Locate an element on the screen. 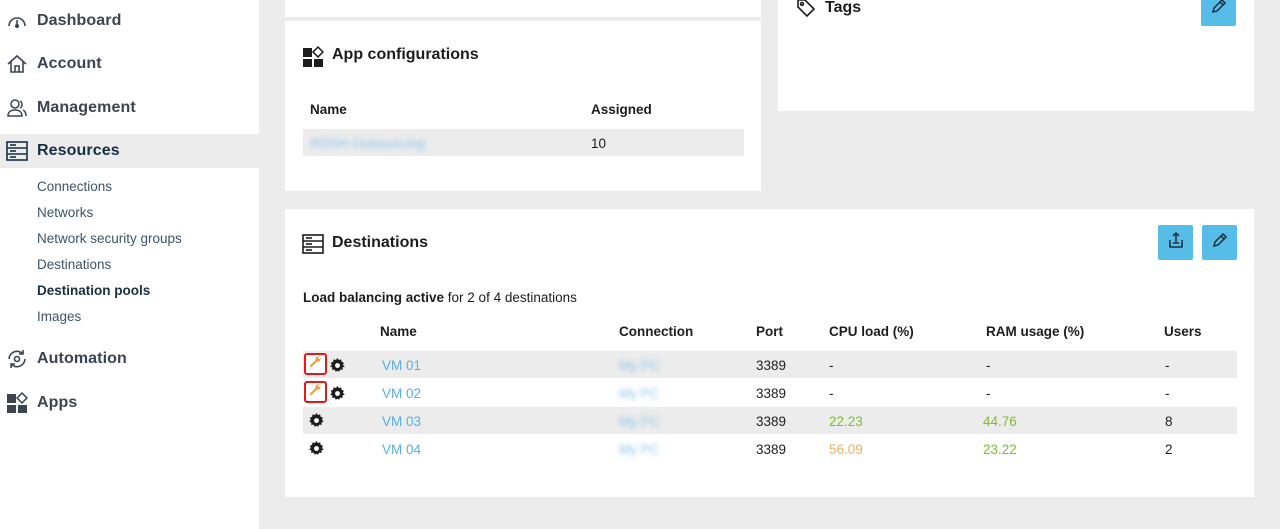 This screenshot has height=529, width=1280. app-config-name-link: RDSH Outsourcing is located at coordinates (367, 143).